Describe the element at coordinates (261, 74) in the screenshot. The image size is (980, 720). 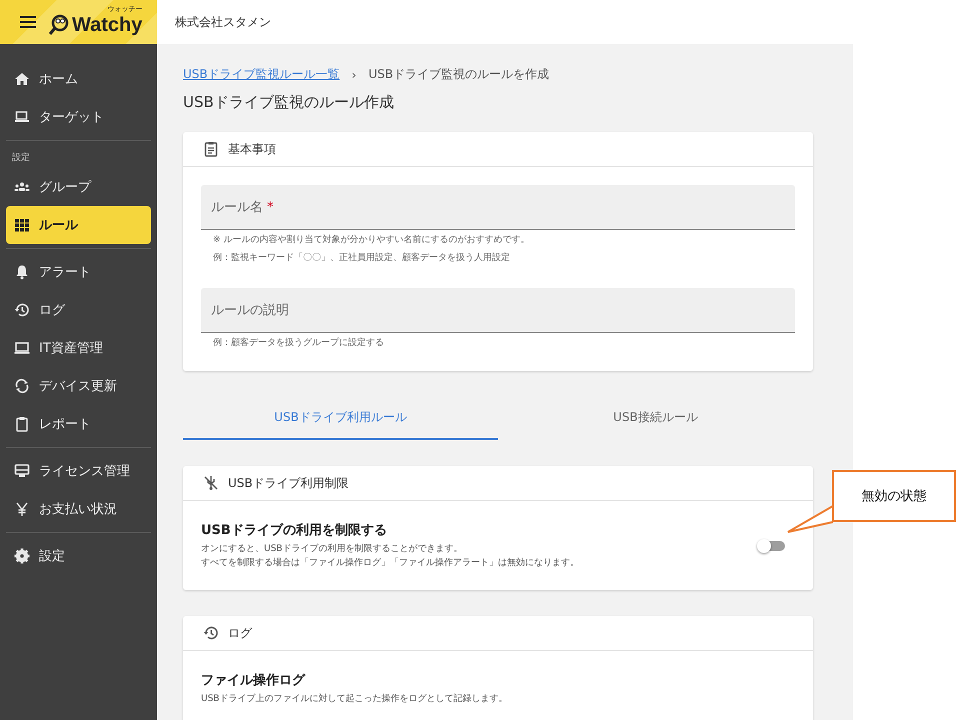
I see `breadcrumb-link: USBドライブ監視ルール一覧` at that location.